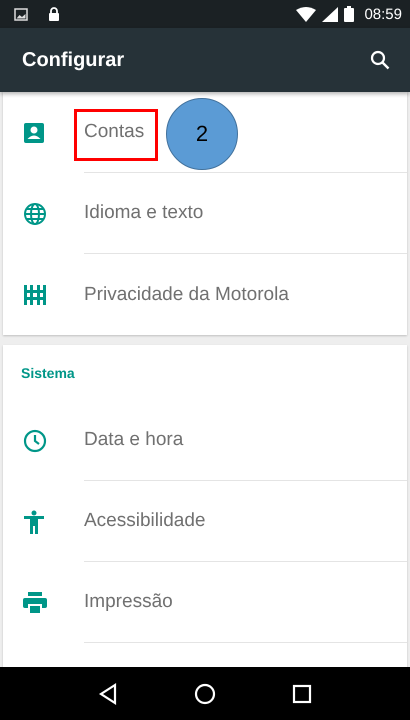 The image size is (410, 720). I want to click on screen-title: Configurar, so click(73, 60).